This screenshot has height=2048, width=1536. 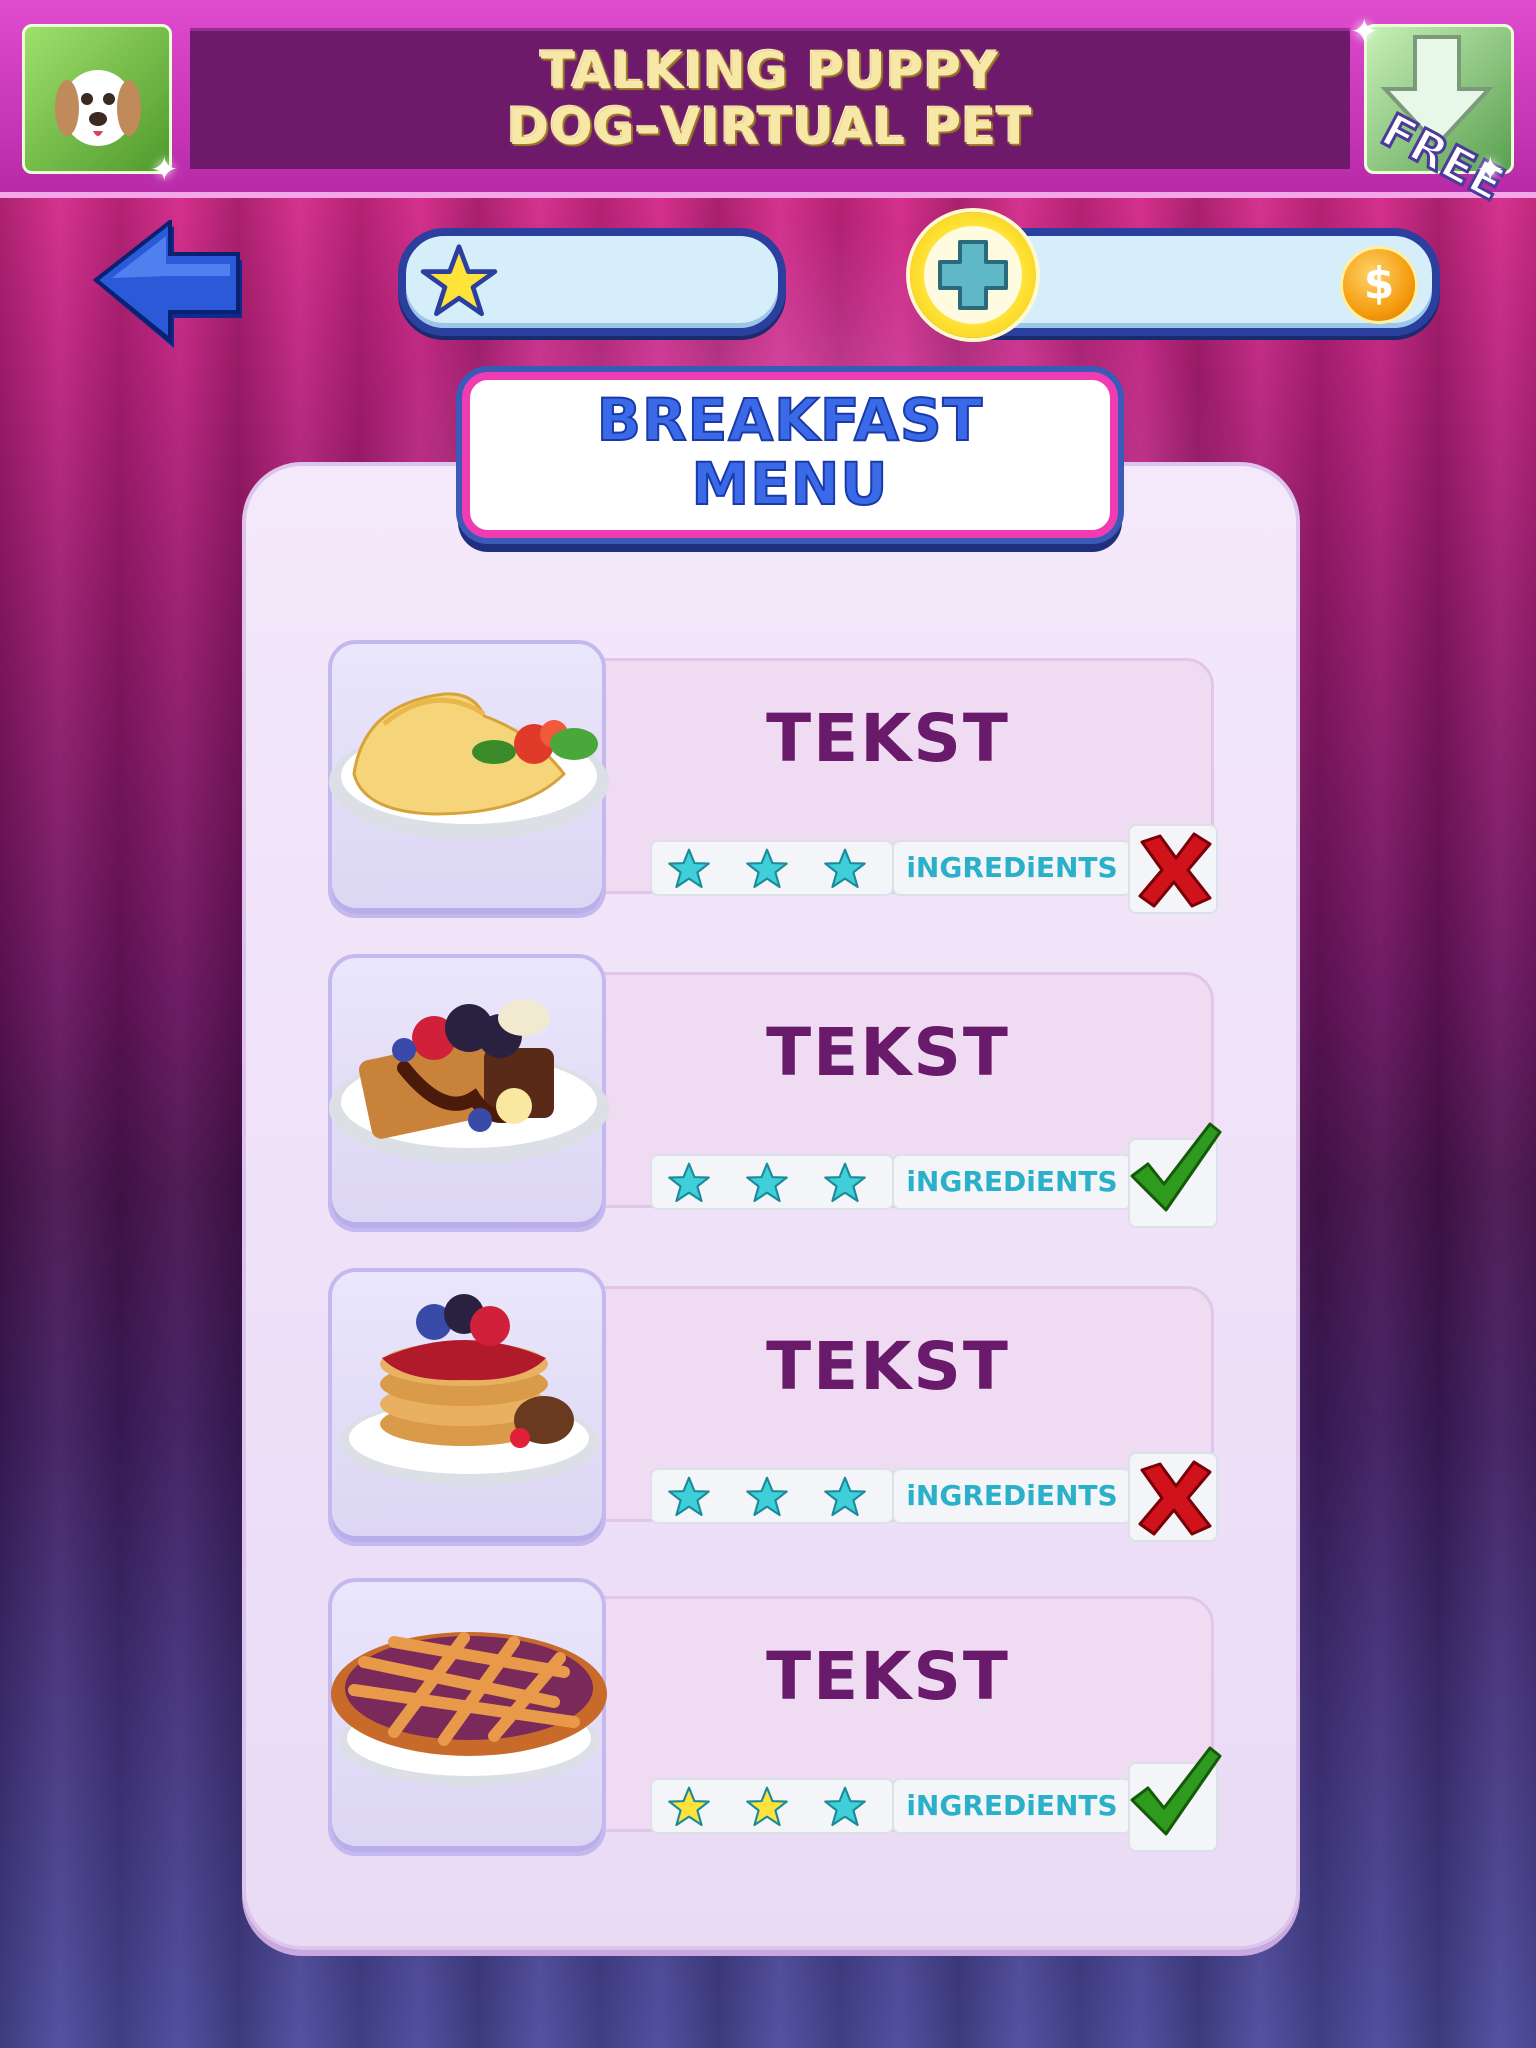 I want to click on menu-title: BREAKFAST MENU, so click(x=790, y=455).